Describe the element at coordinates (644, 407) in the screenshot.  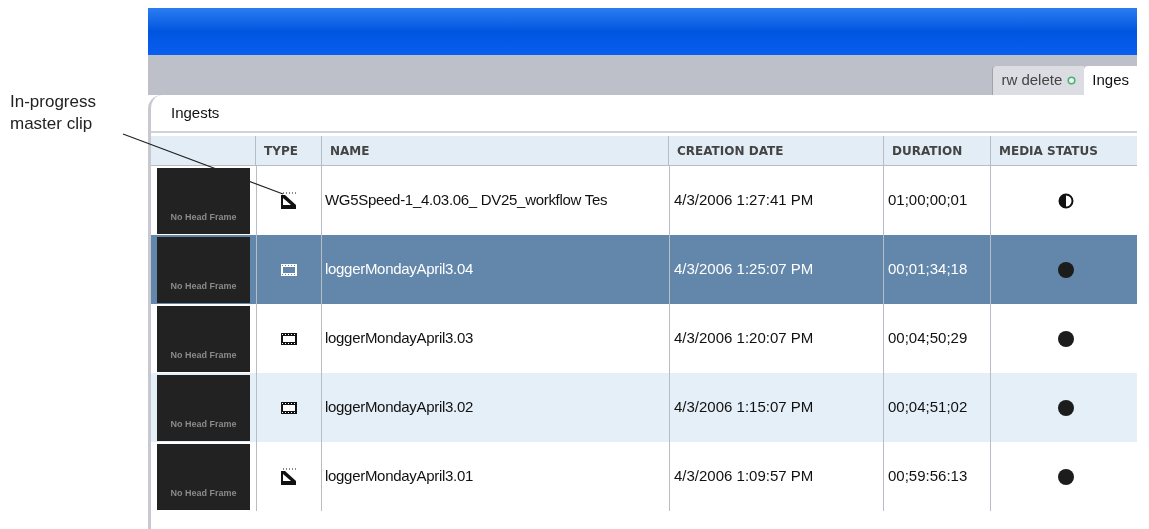
I see `table-row: No Head Frame loggerMondayApril3.02 4/3/2006 1:15:07 PM 00;04;51;02` at that location.